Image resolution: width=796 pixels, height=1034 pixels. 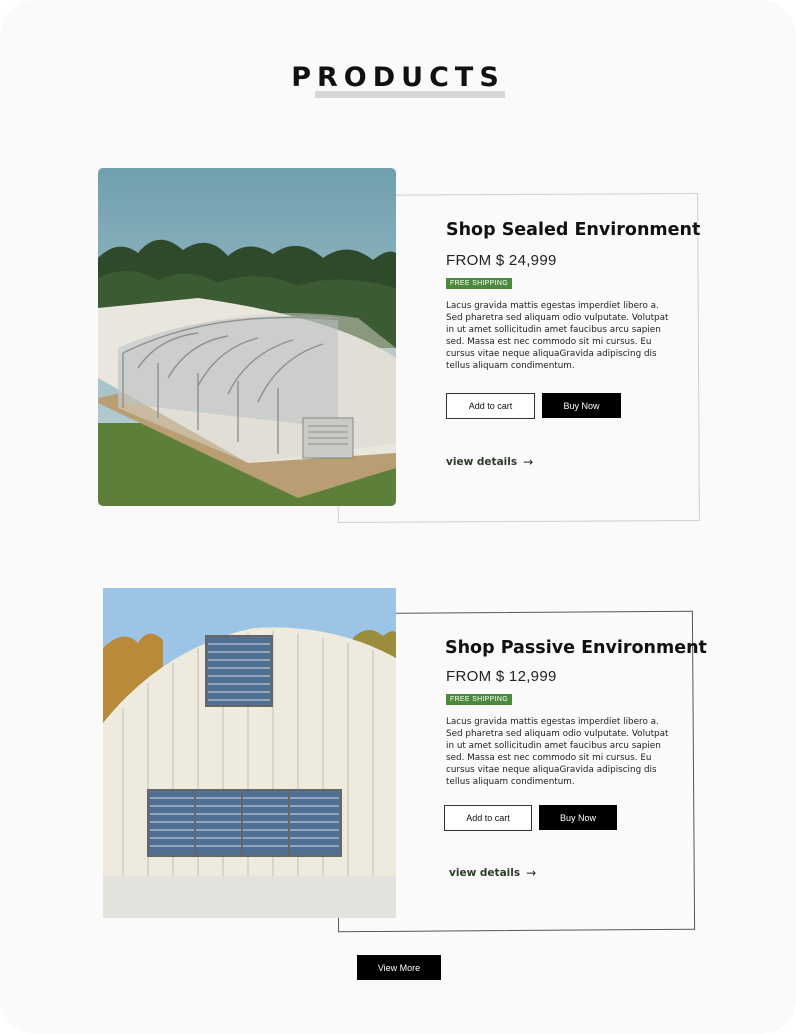 I want to click on heading-wrap: PRODUCTS, so click(x=398, y=77).